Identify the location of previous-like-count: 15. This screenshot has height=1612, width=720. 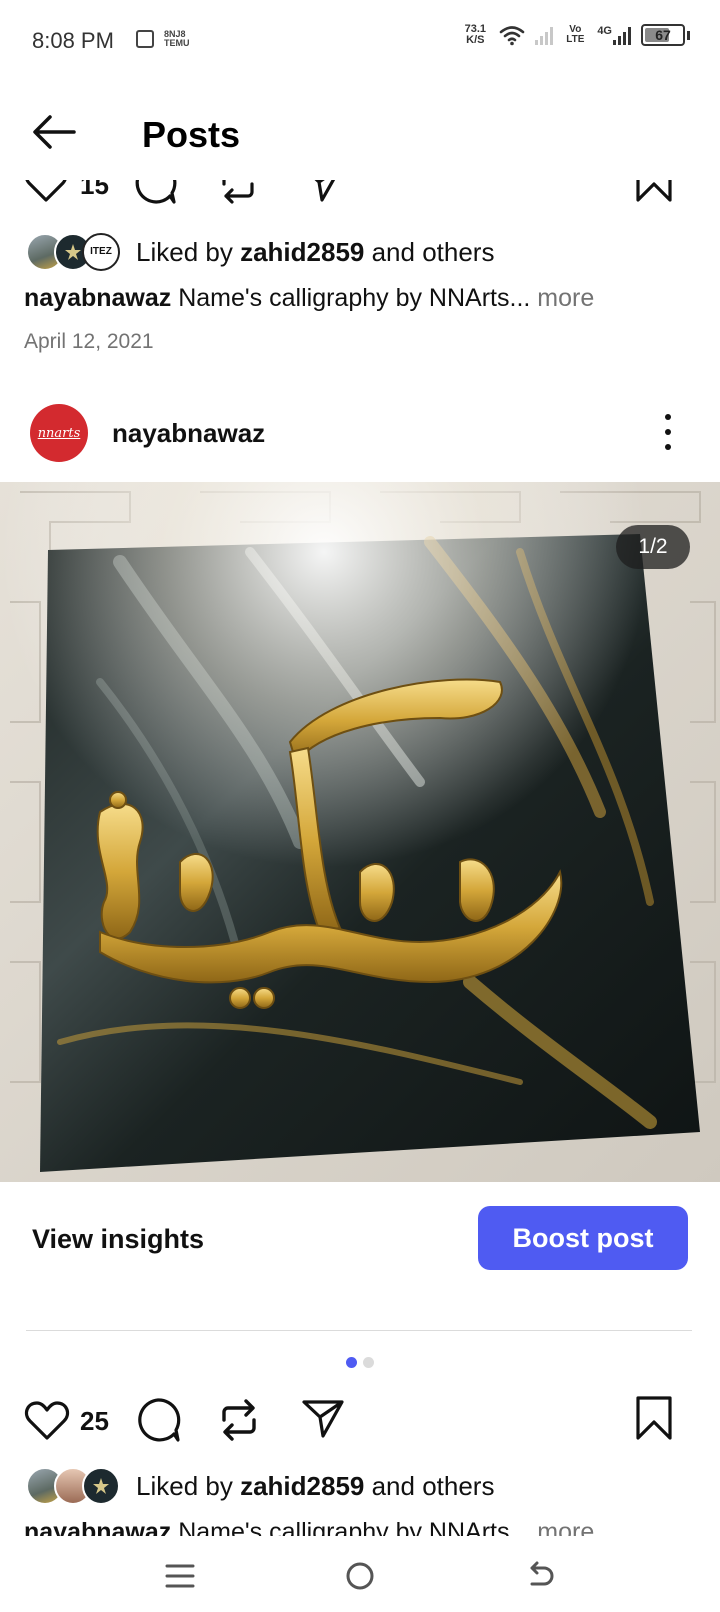
(94, 190).